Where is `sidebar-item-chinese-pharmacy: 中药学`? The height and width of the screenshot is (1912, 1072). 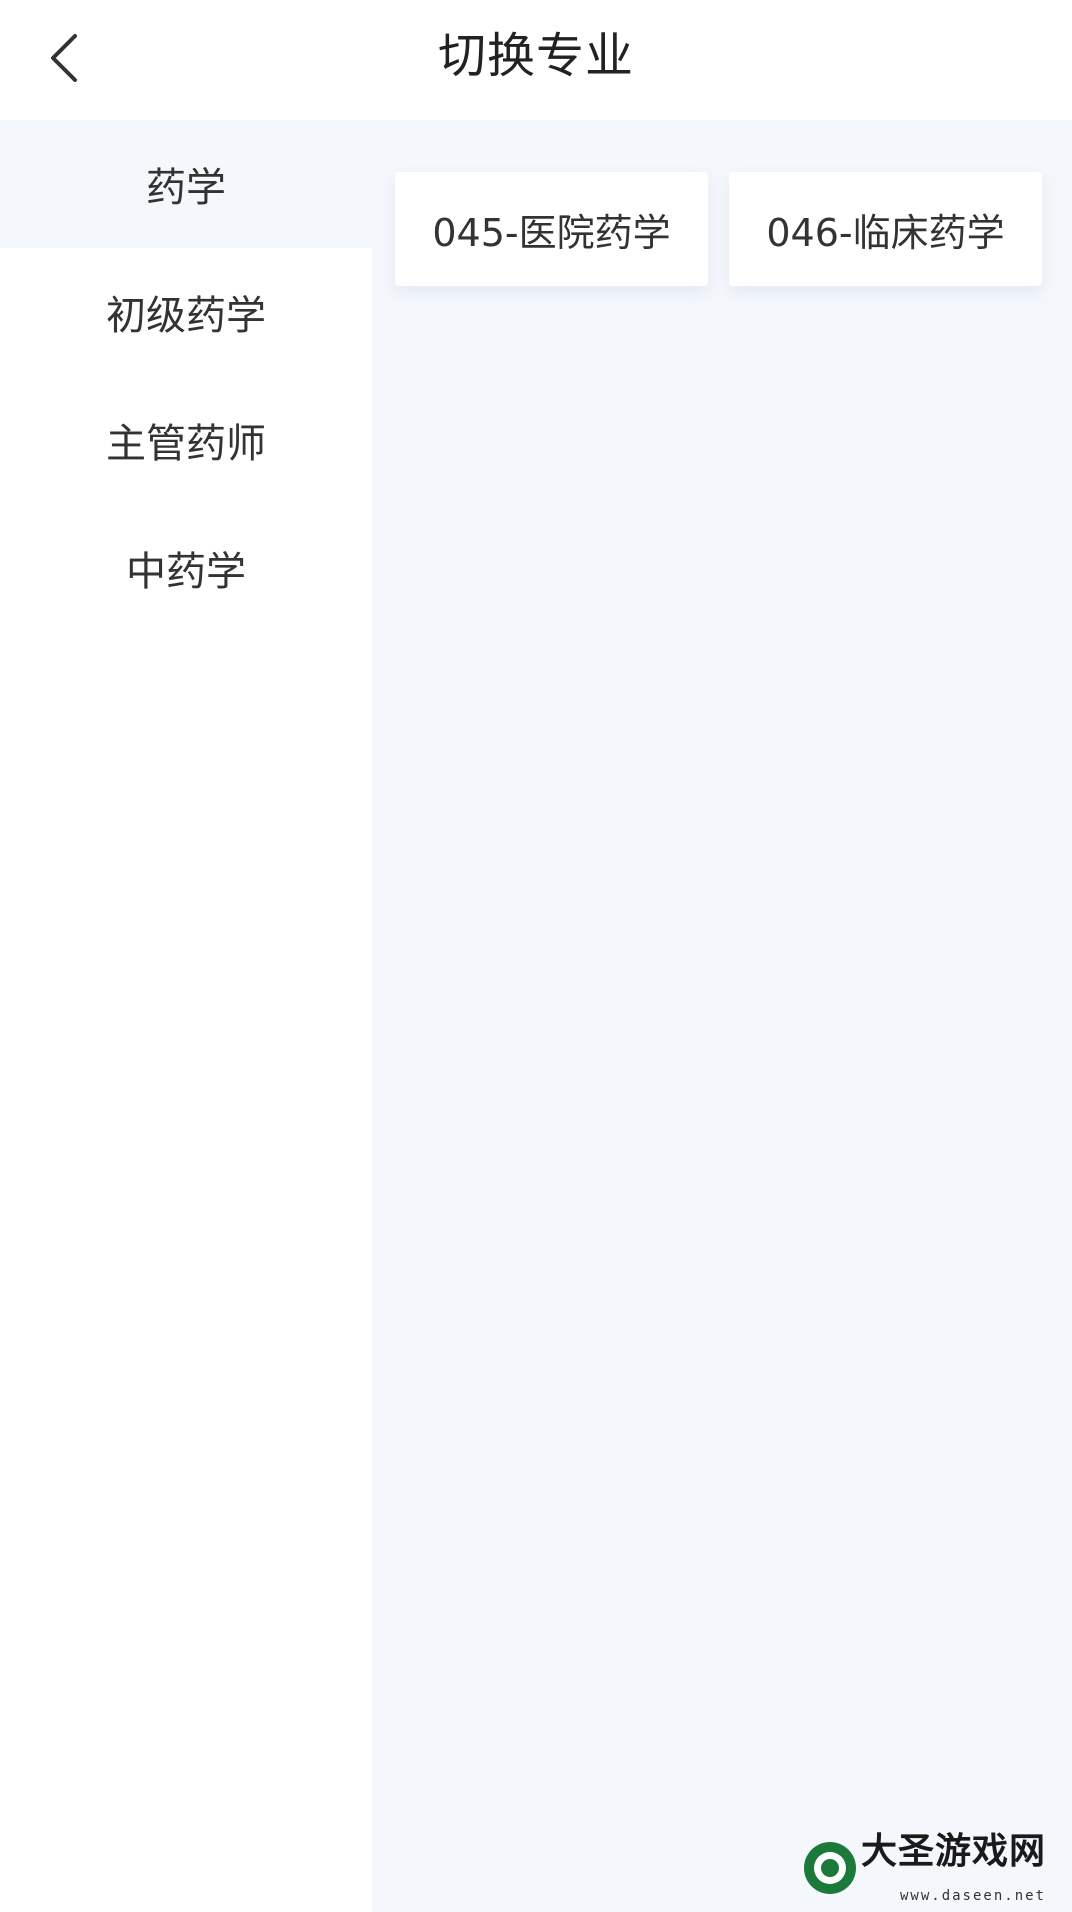
sidebar-item-chinese-pharmacy: 中药学 is located at coordinates (186, 568).